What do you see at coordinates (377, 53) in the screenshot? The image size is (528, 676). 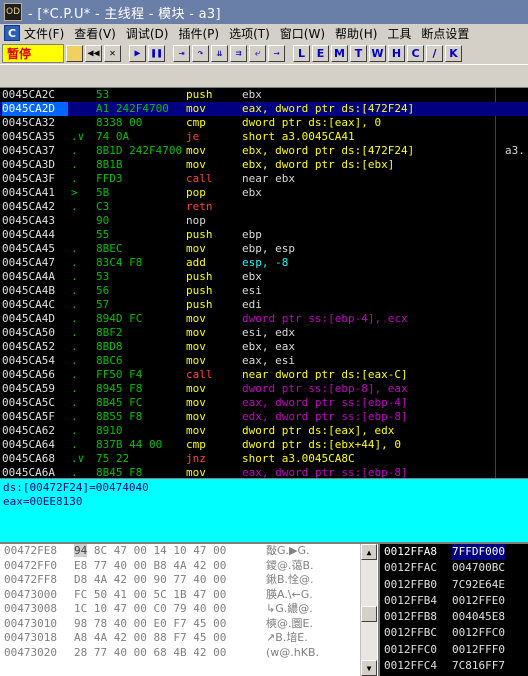 I see `toolbar-letter-w: W` at bounding box center [377, 53].